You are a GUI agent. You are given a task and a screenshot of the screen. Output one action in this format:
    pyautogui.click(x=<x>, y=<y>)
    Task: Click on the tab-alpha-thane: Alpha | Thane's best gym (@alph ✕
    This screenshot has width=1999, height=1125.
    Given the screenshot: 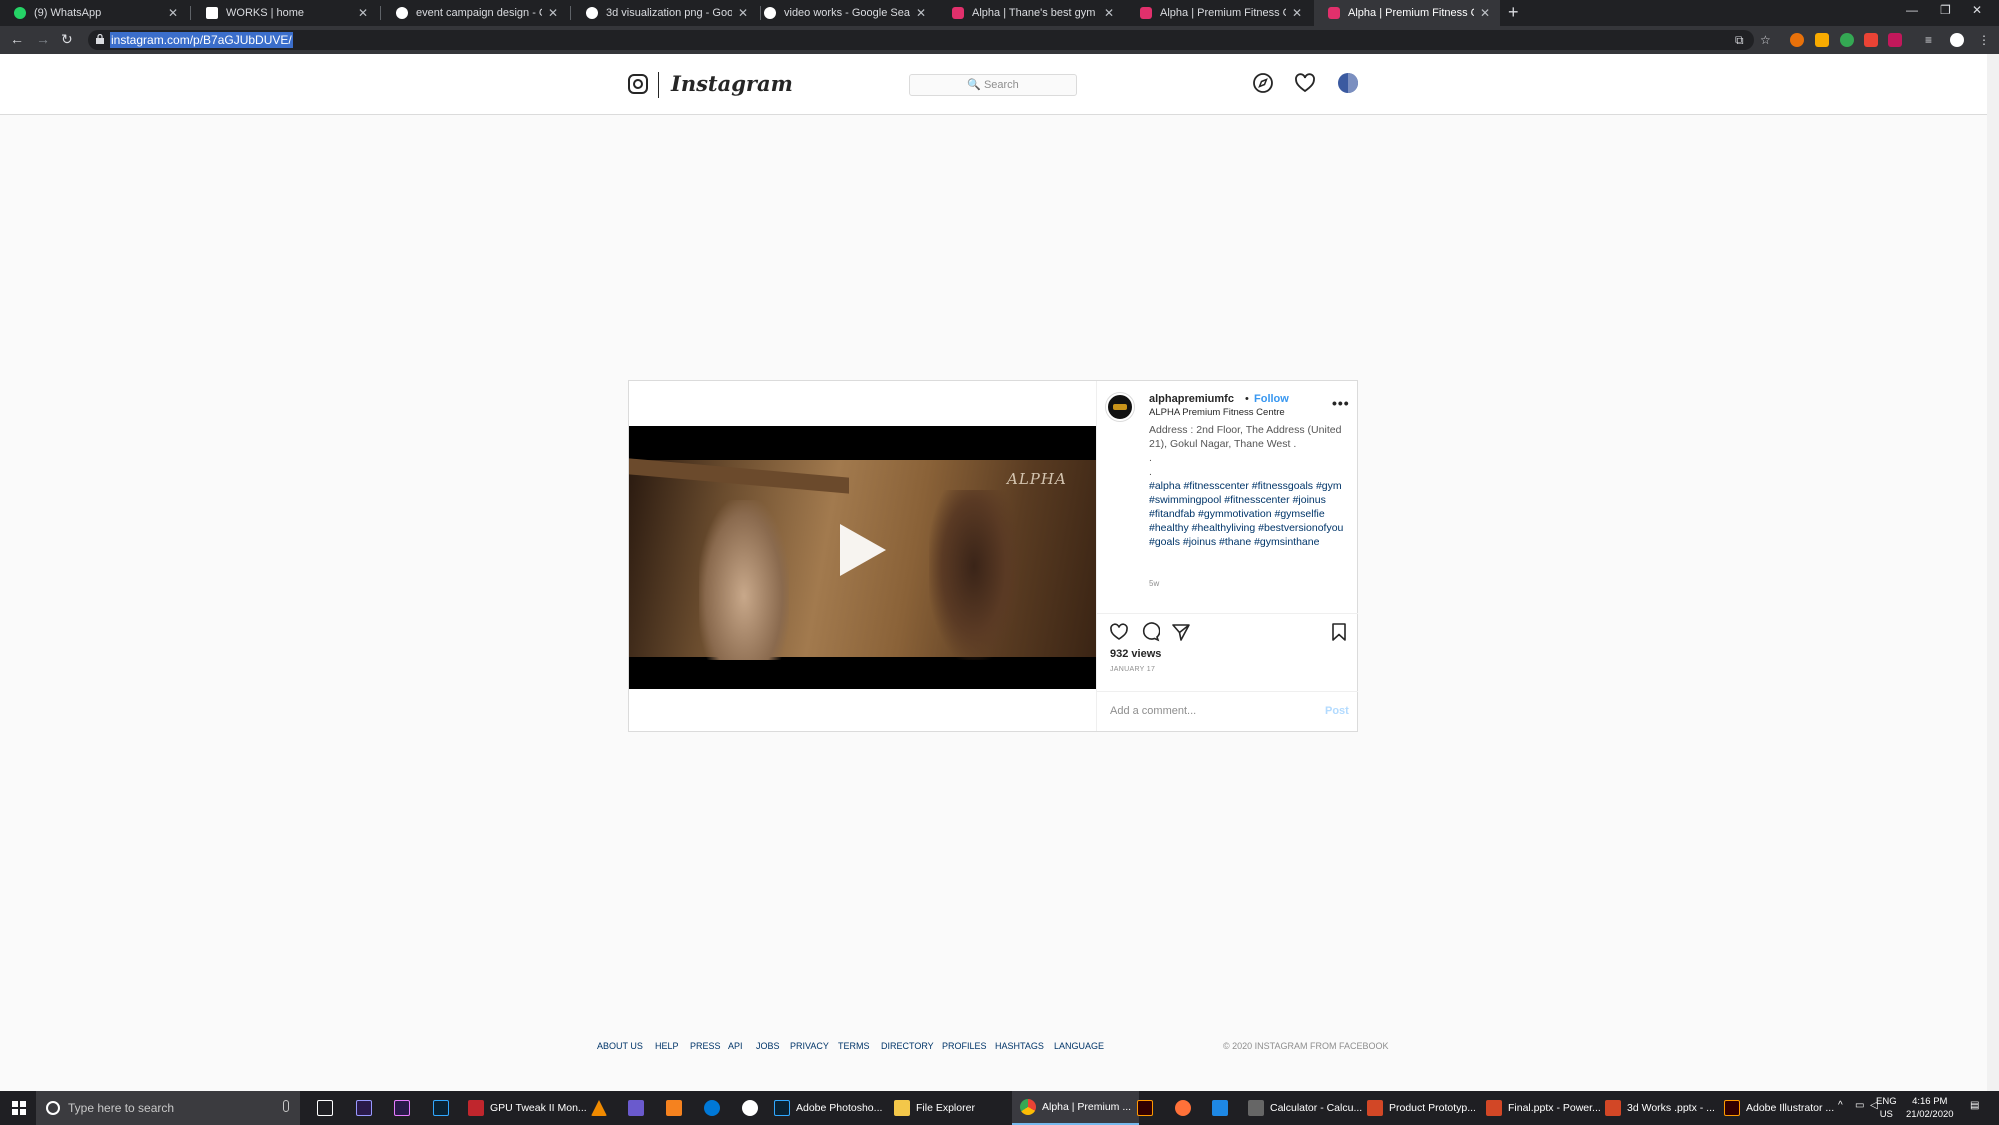 What is the action you would take?
    pyautogui.click(x=1031, y=13)
    